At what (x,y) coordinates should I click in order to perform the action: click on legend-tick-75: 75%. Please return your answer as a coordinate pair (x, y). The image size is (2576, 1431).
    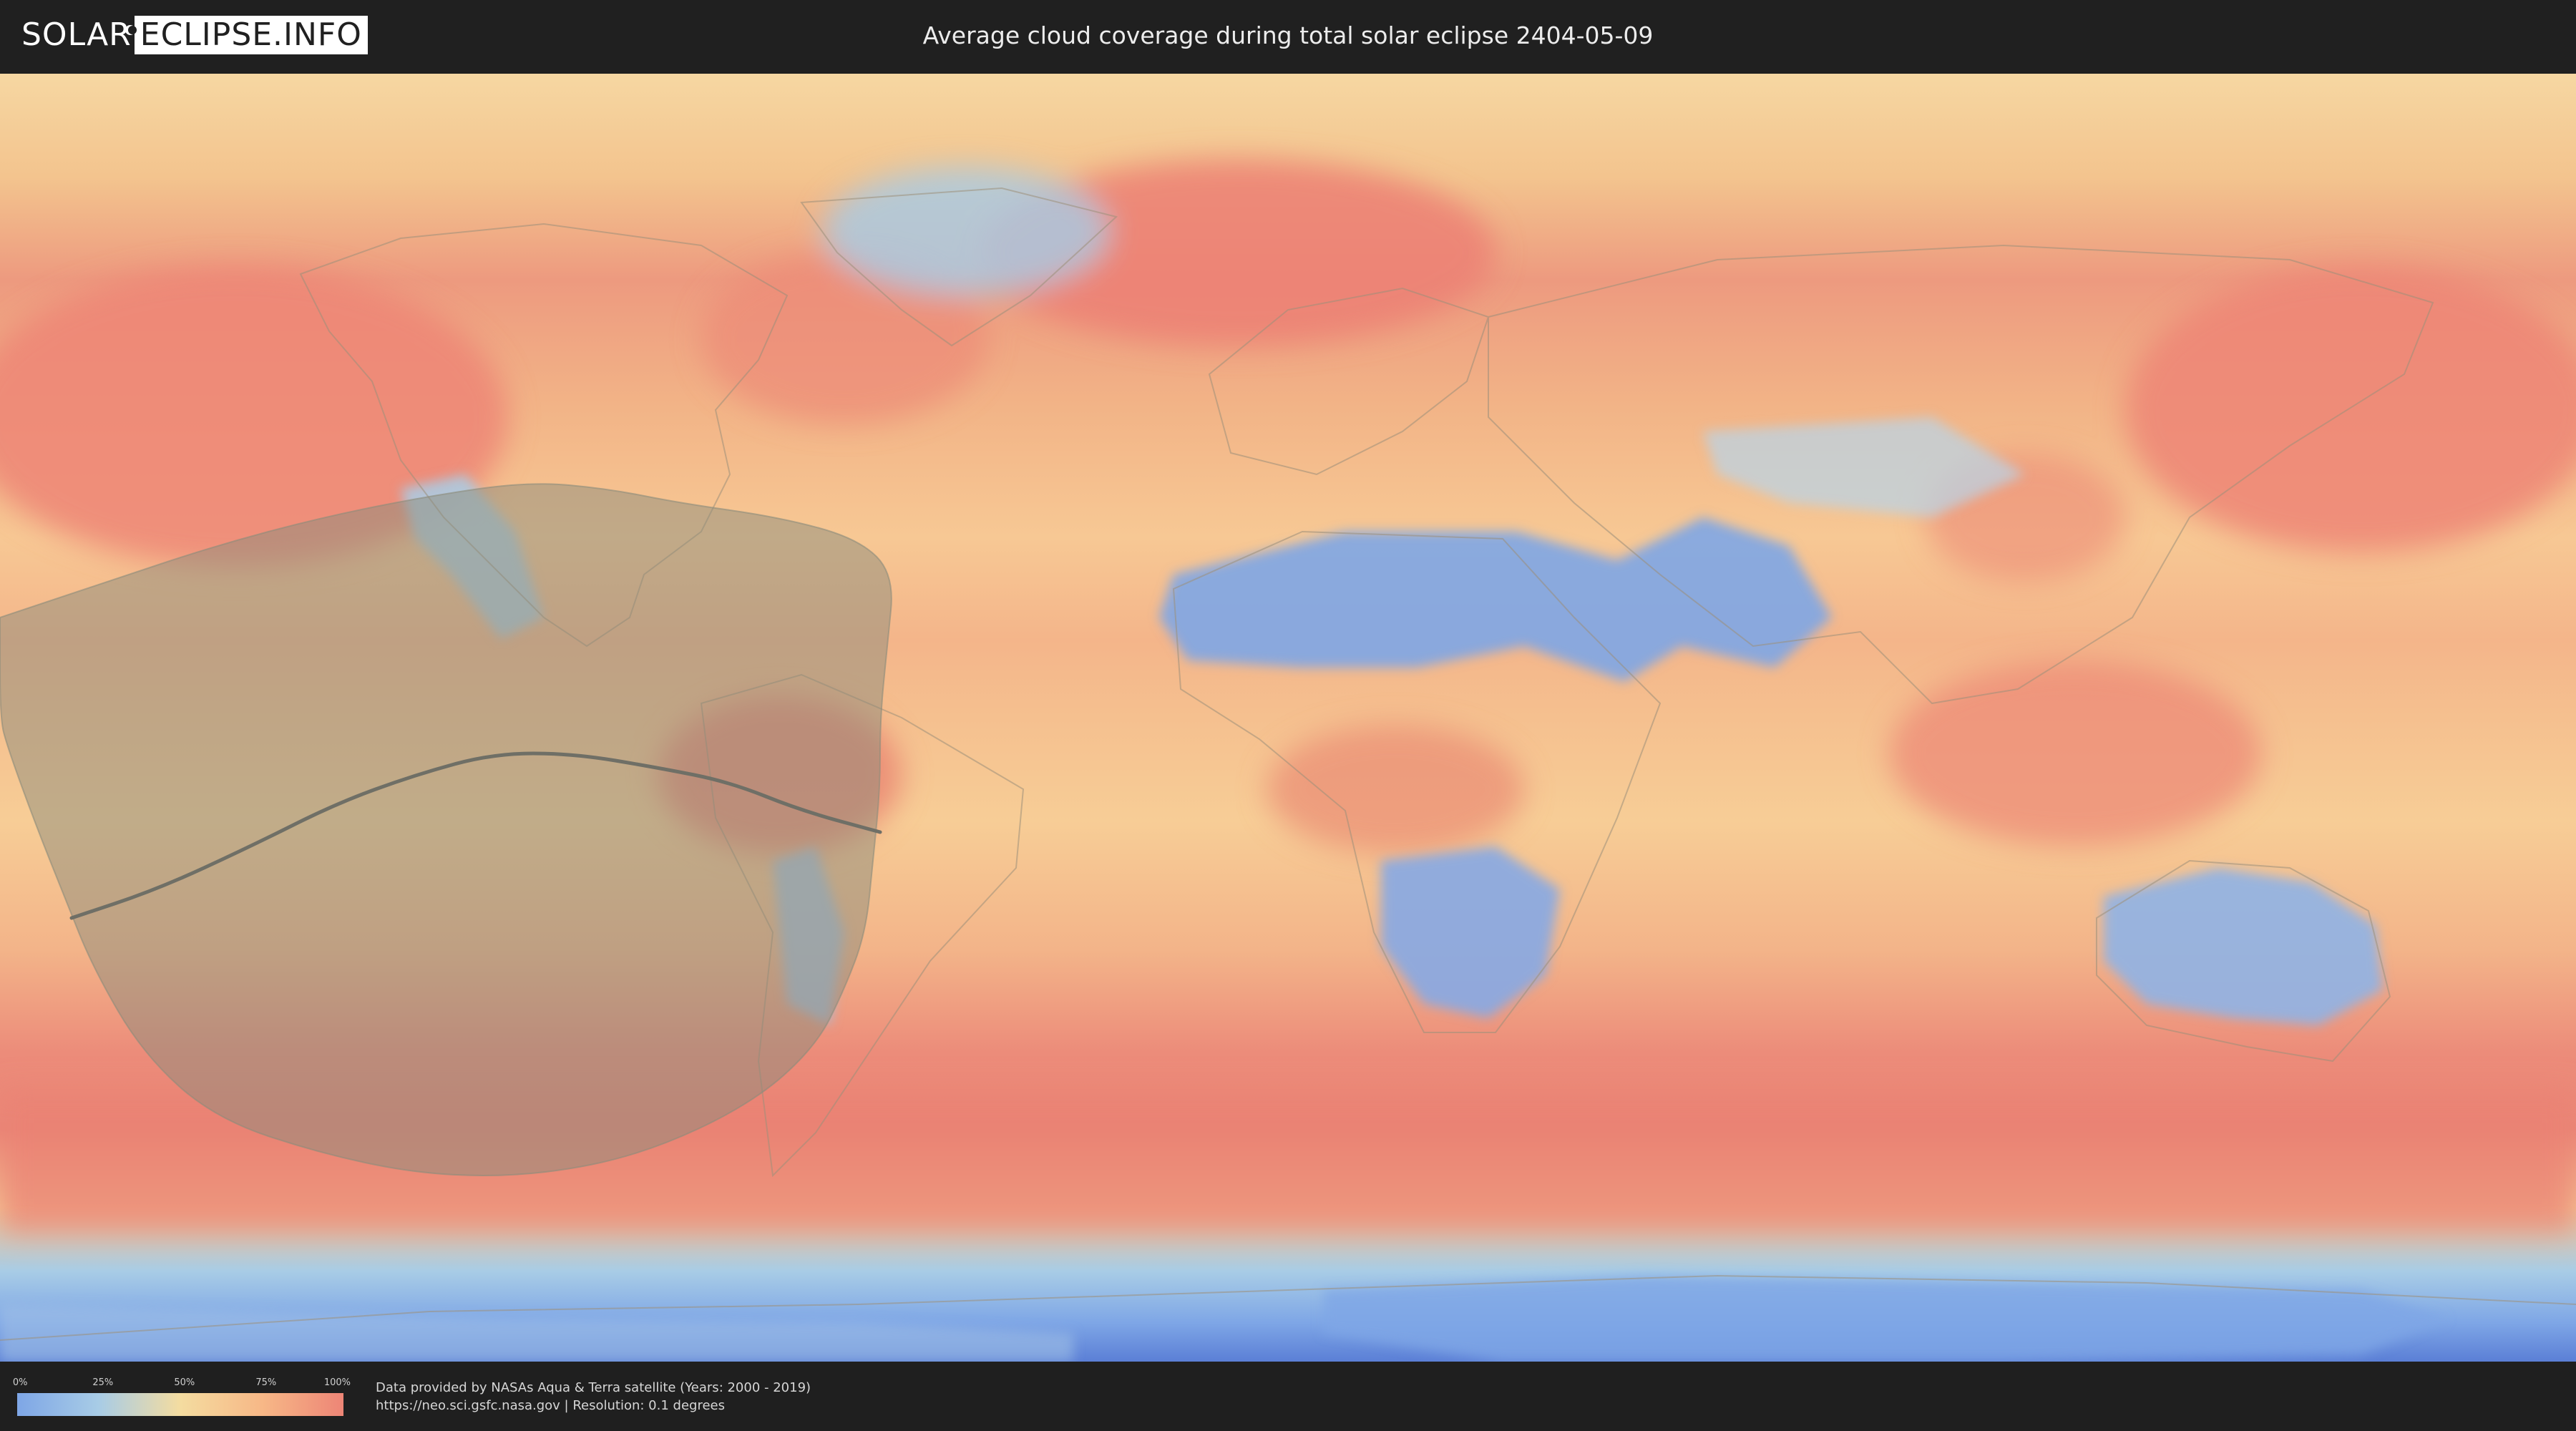
    Looking at the image, I should click on (266, 1383).